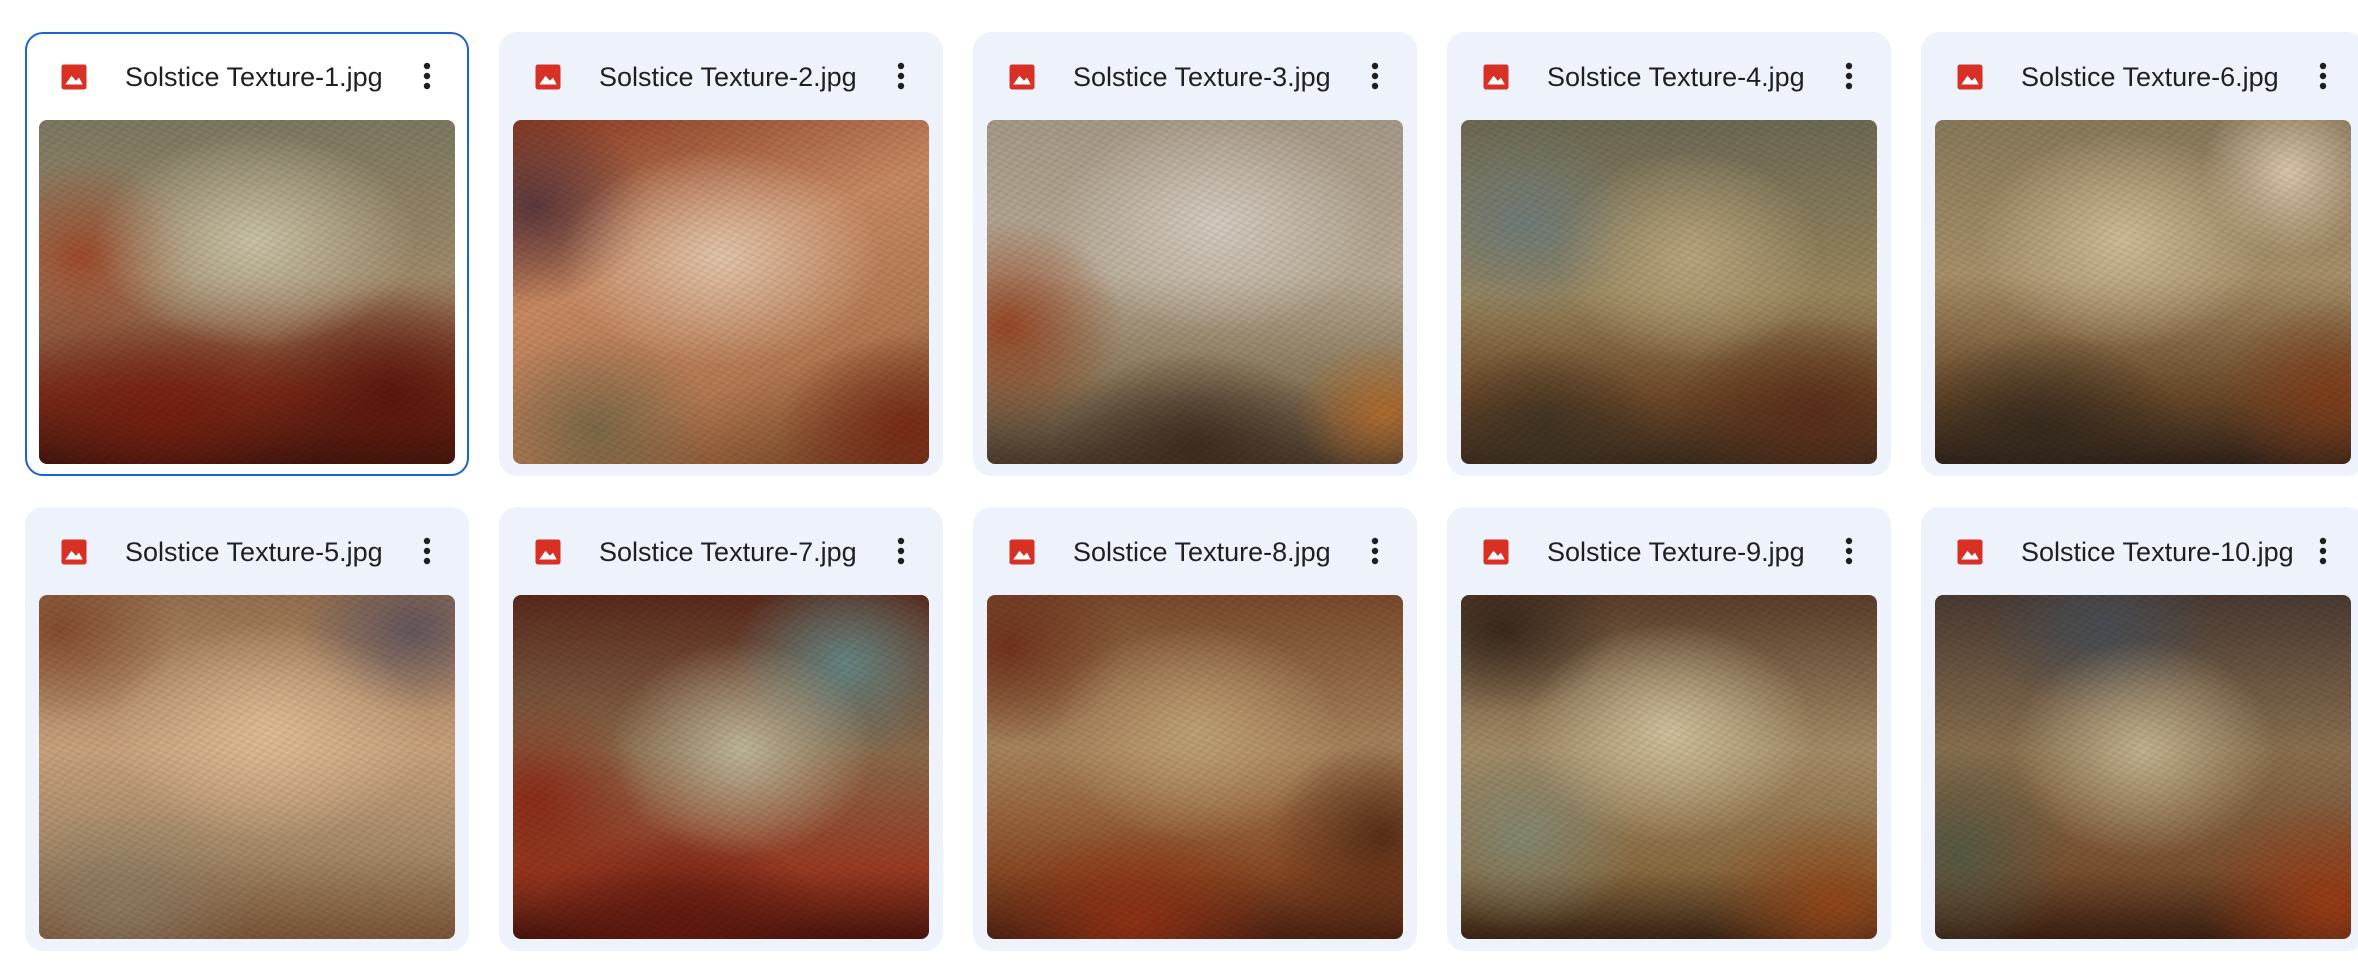  Describe the element at coordinates (1202, 77) in the screenshot. I see `file-name: Solstice Texture-3.jpg` at that location.